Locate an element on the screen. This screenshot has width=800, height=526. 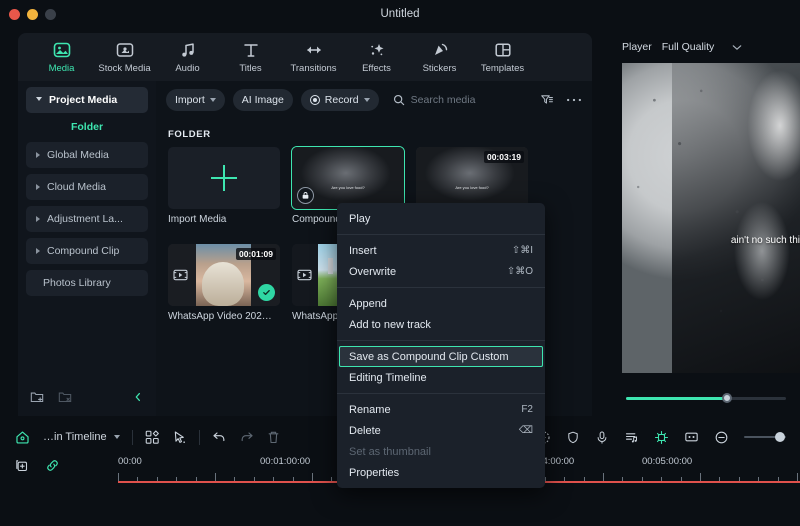
menu-item-append: Append is located at coordinates (441, 303).